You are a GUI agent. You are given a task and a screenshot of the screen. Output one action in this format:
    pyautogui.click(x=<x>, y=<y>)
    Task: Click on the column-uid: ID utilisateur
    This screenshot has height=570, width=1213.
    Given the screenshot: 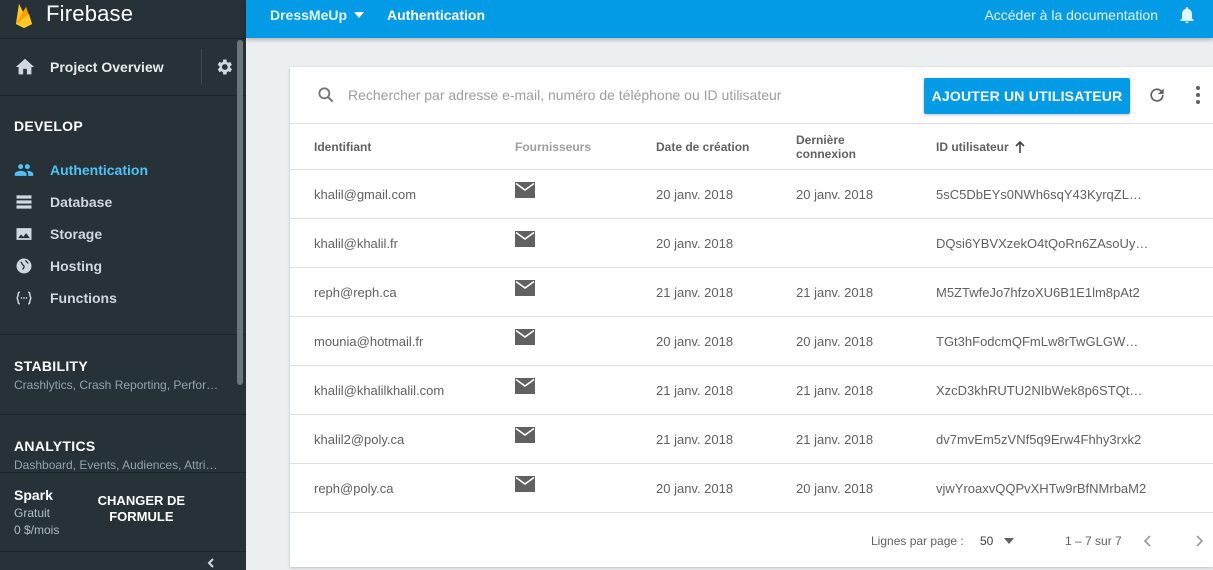 What is the action you would take?
    pyautogui.click(x=1074, y=146)
    